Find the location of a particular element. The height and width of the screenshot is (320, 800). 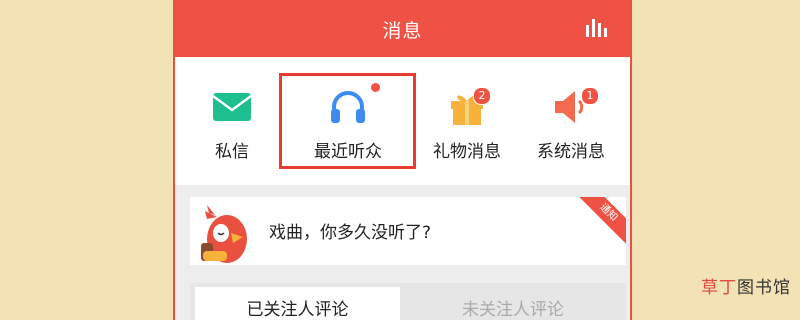

highlight-box is located at coordinates (347, 121).